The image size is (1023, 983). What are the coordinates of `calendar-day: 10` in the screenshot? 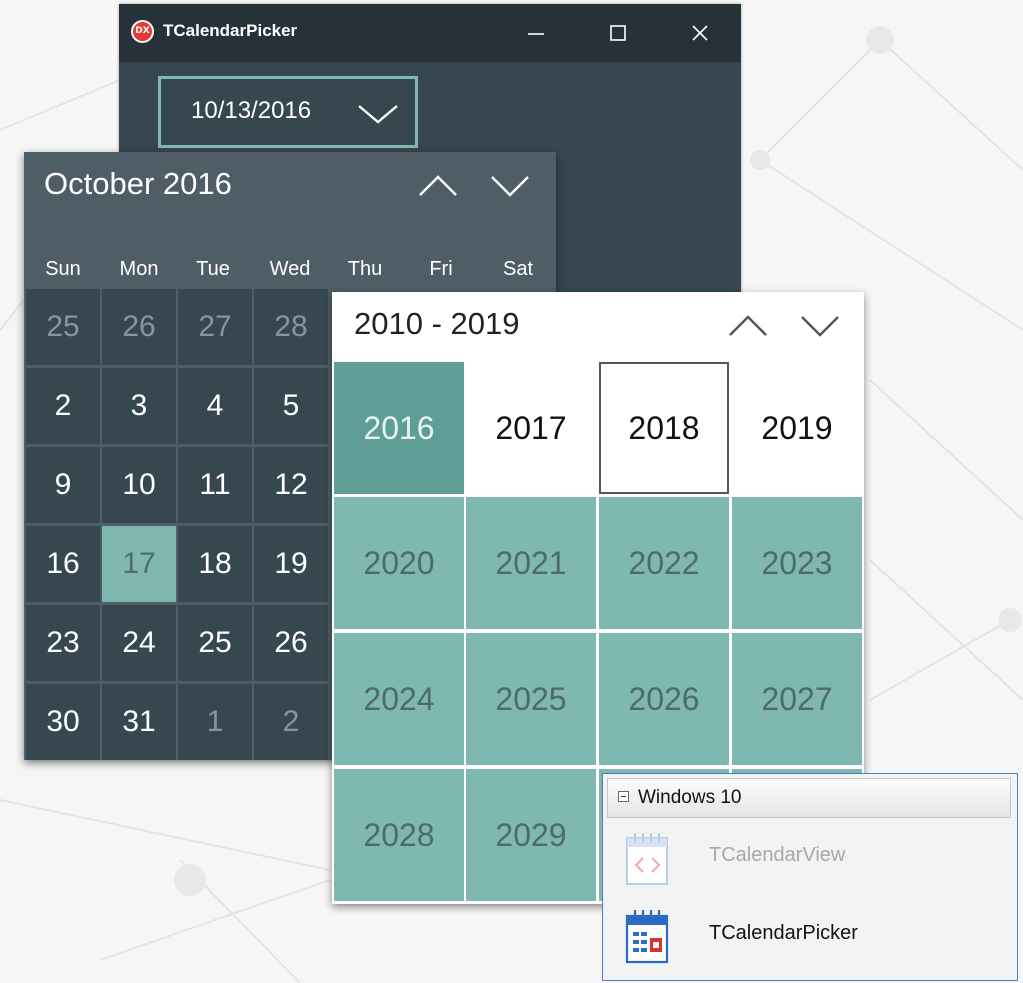 It's located at (139, 485).